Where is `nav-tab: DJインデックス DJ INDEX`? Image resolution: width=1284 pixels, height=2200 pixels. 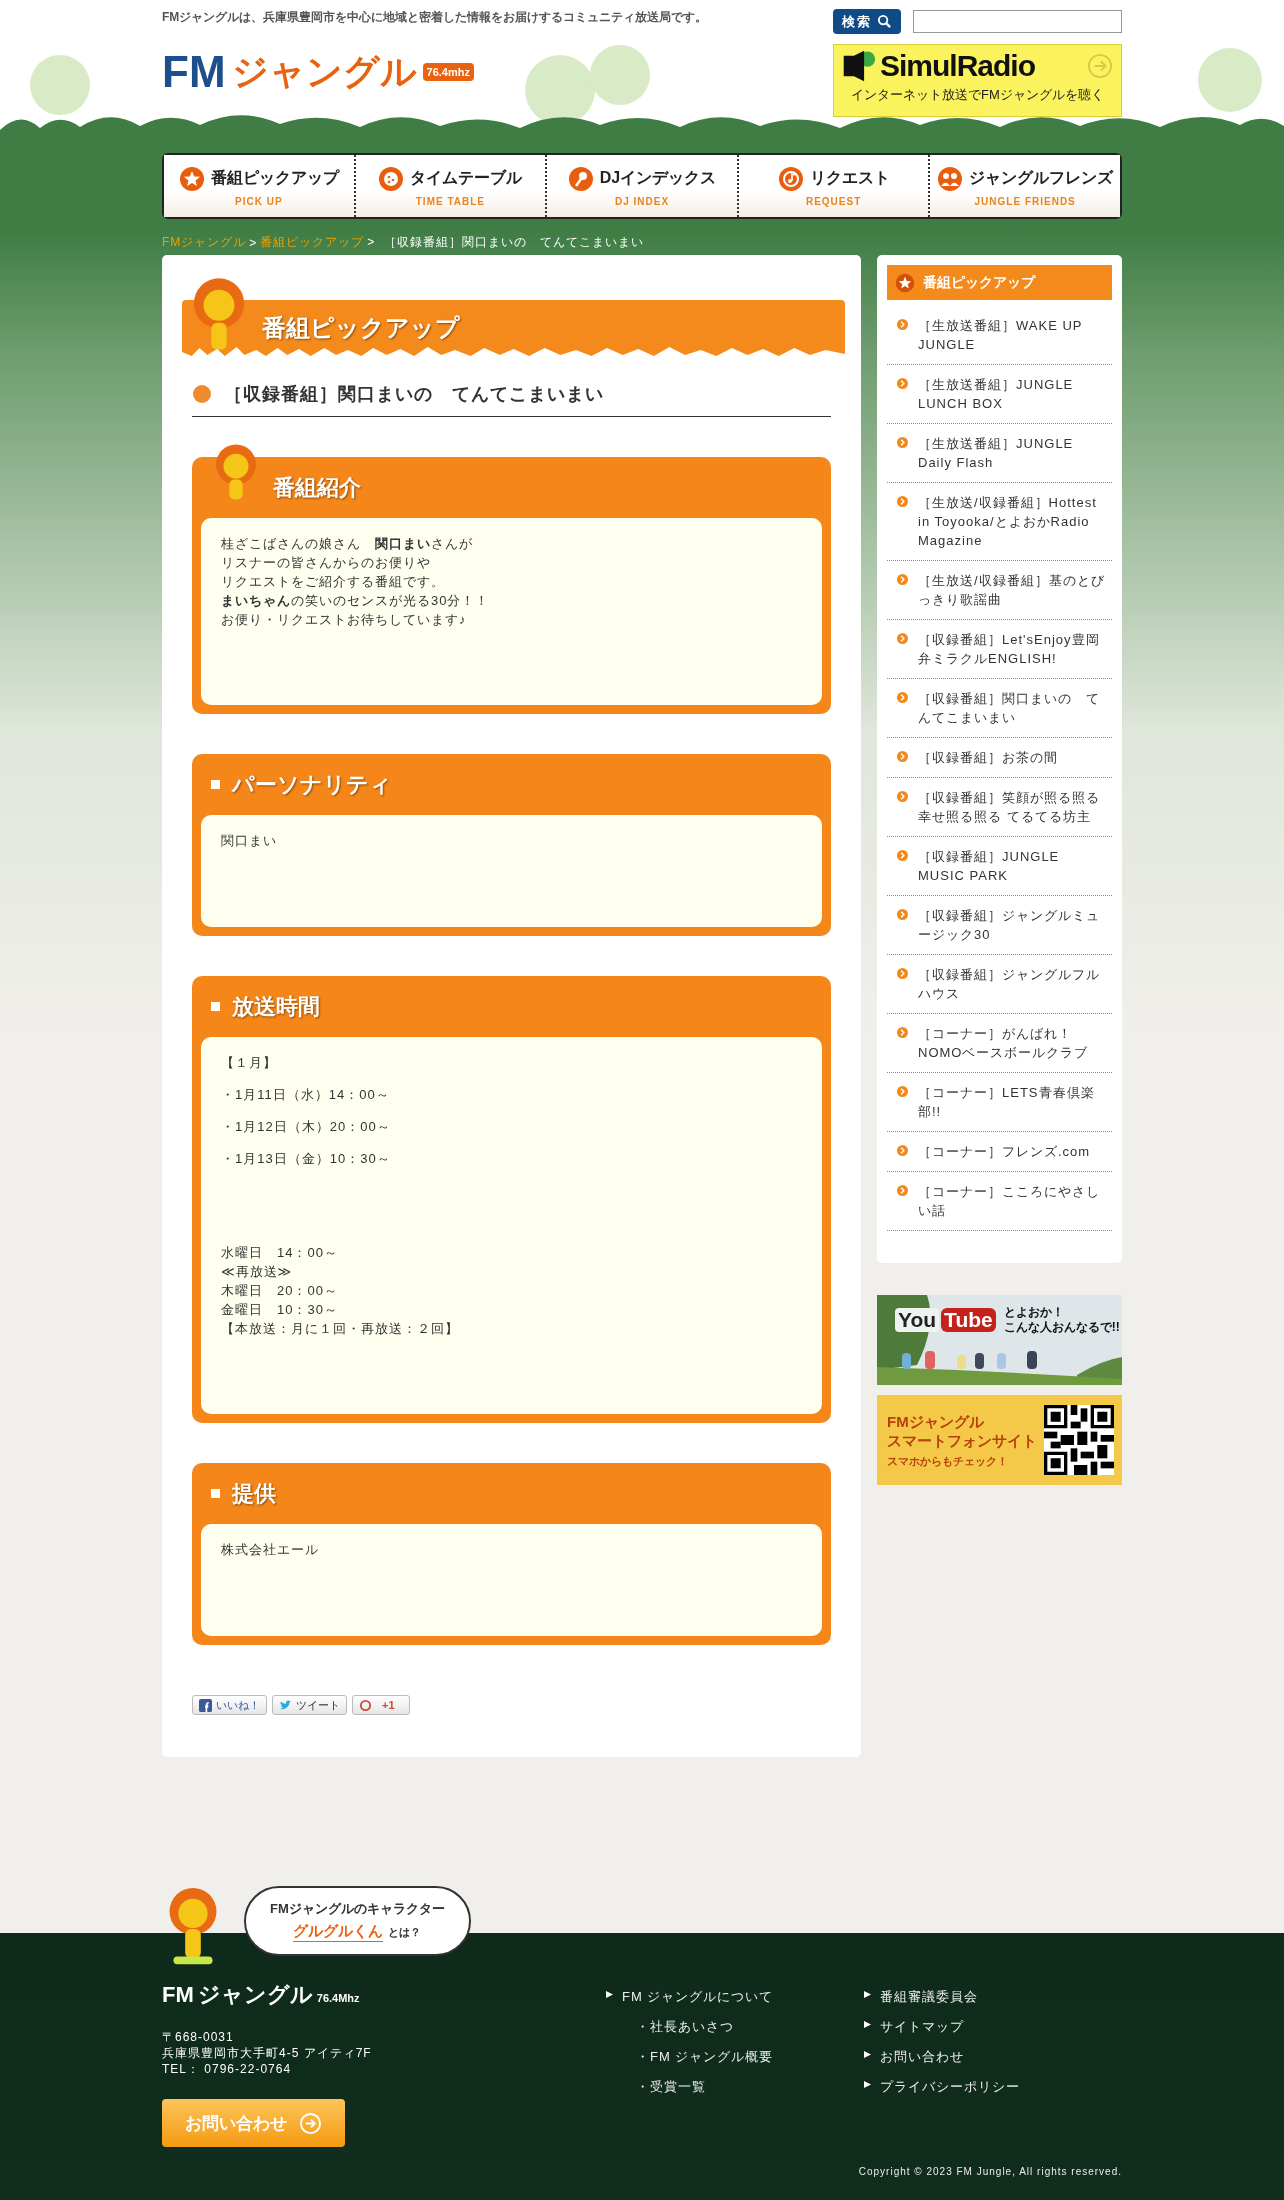
nav-tab: DJインデックス DJ INDEX is located at coordinates (643, 186).